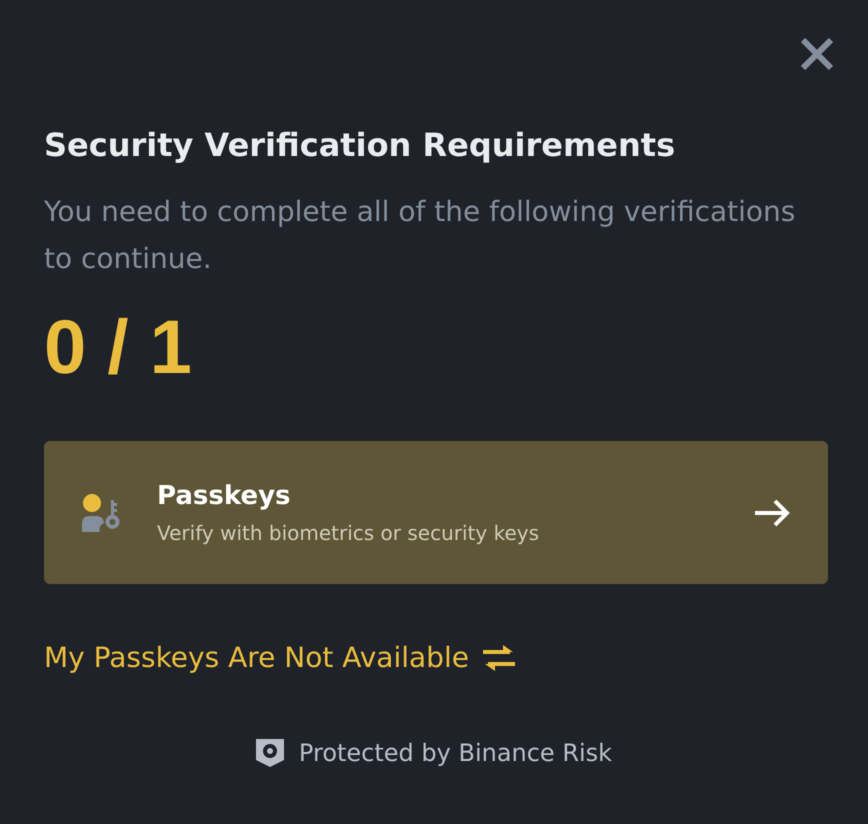 The image size is (868, 824). What do you see at coordinates (817, 54) in the screenshot?
I see `close-icon` at bounding box center [817, 54].